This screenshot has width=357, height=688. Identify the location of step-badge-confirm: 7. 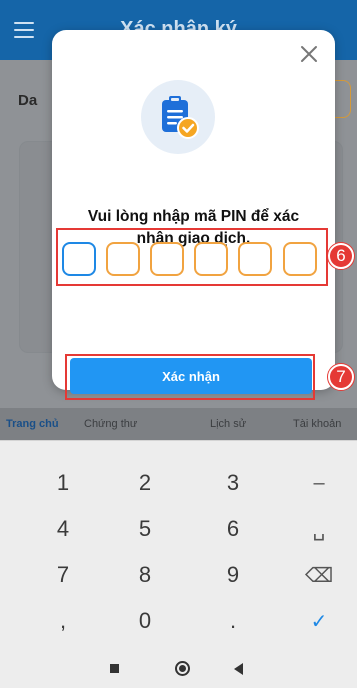
(341, 377).